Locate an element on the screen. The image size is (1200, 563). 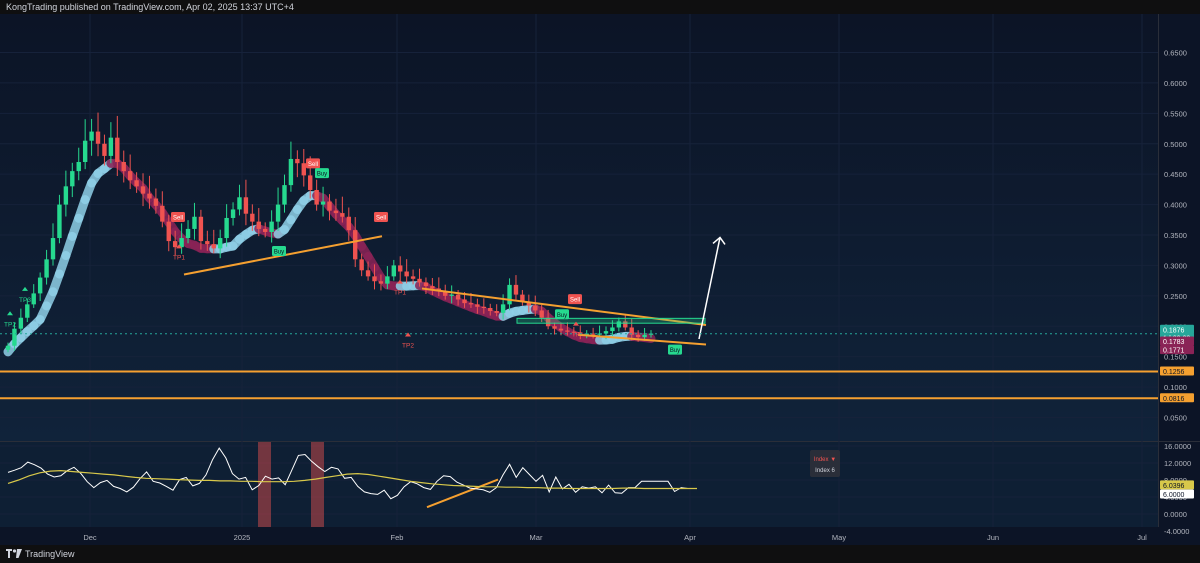
indicator-label-box is located at coordinates (825, 463).